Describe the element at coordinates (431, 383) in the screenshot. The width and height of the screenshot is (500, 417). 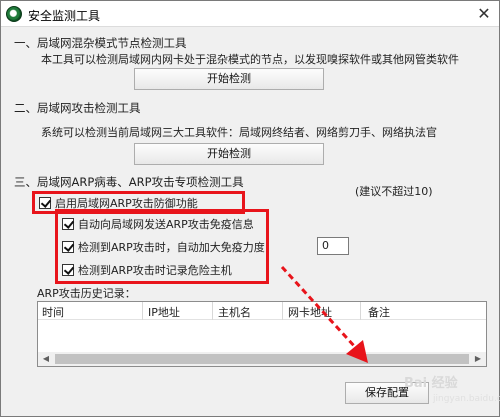
I see `watermark-logo: Bai 经验` at that location.